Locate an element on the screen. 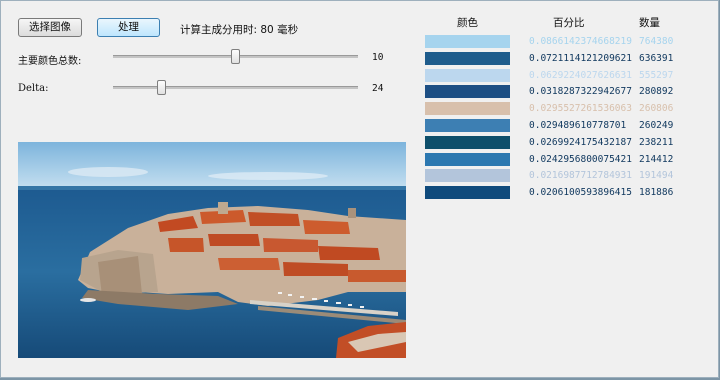  delta-slider-track is located at coordinates (235, 87).